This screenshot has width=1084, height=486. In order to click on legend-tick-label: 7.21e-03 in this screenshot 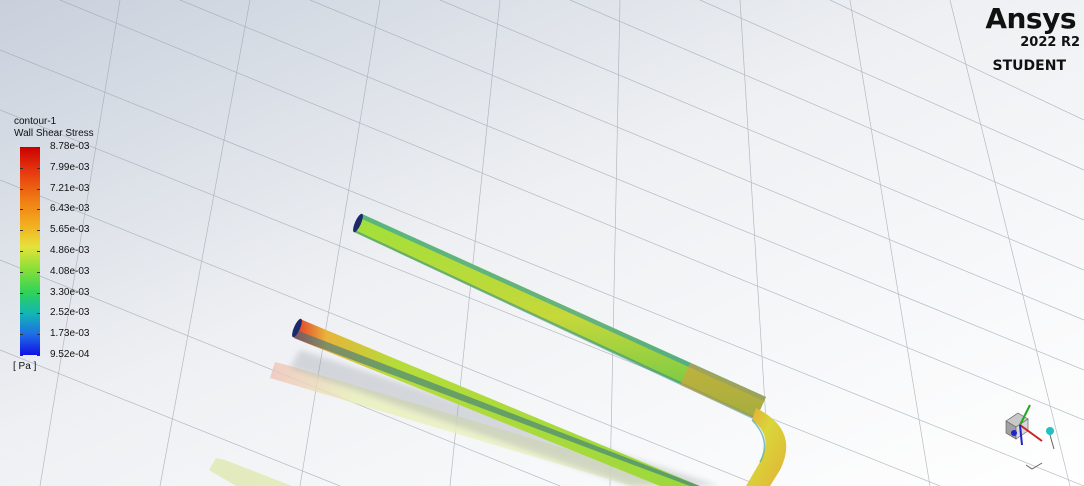, I will do `click(70, 188)`.